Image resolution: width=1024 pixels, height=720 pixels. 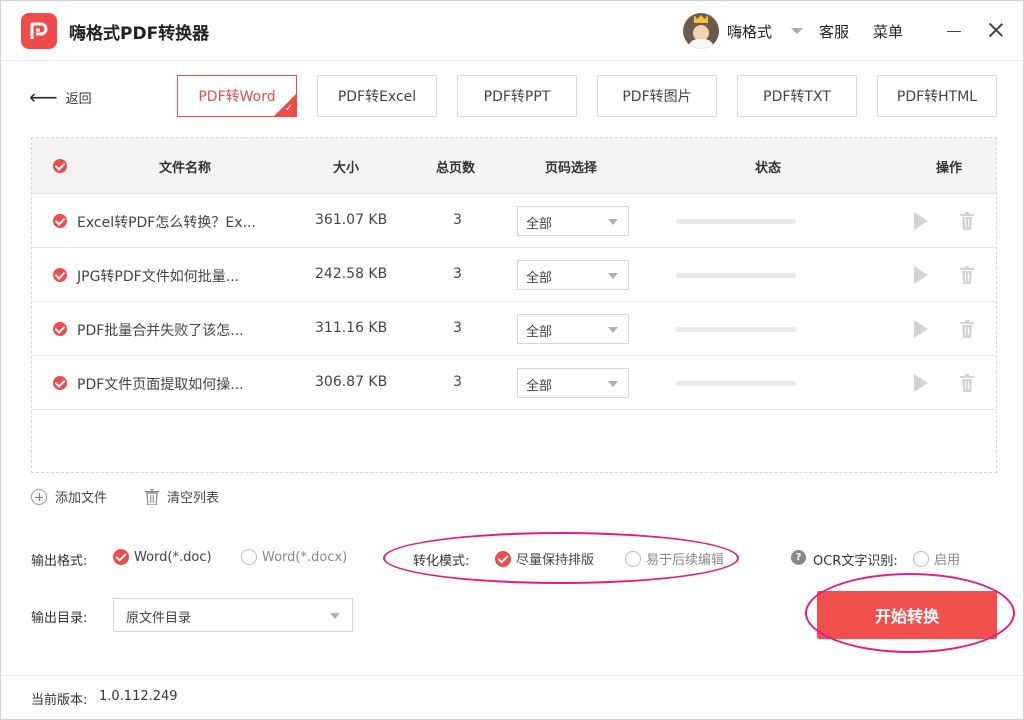 What do you see at coordinates (60, 166) in the screenshot?
I see `select-all-checkbox` at bounding box center [60, 166].